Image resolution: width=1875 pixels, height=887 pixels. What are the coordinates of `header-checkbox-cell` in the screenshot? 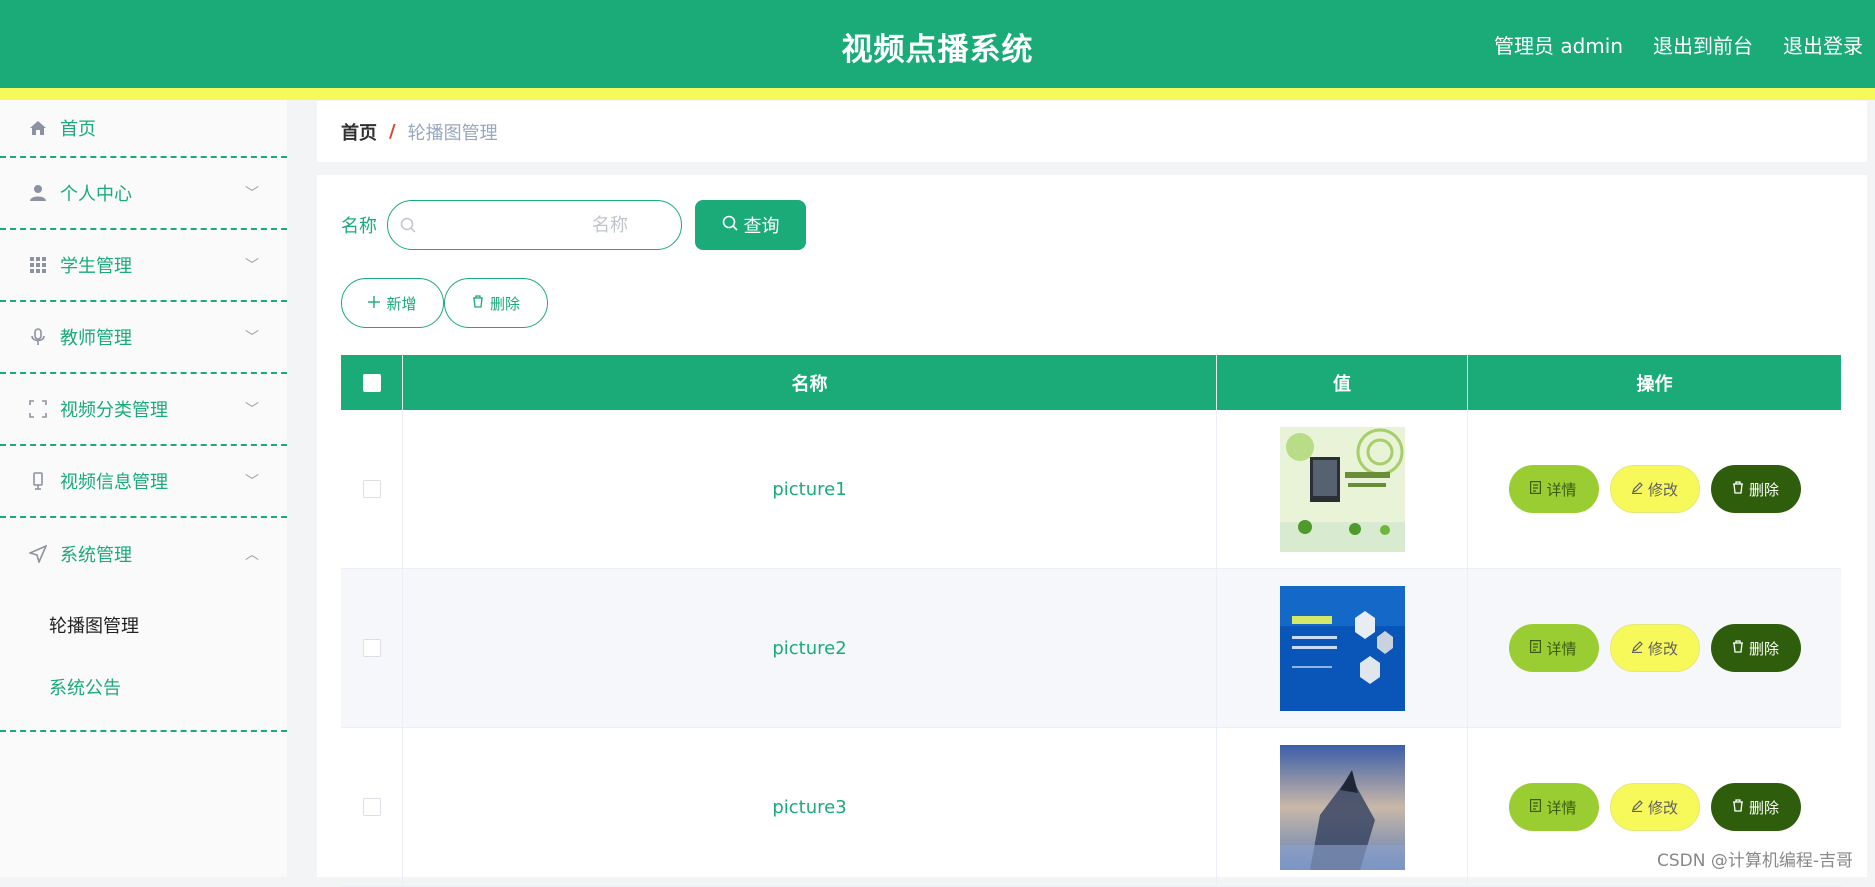 It's located at (372, 382).